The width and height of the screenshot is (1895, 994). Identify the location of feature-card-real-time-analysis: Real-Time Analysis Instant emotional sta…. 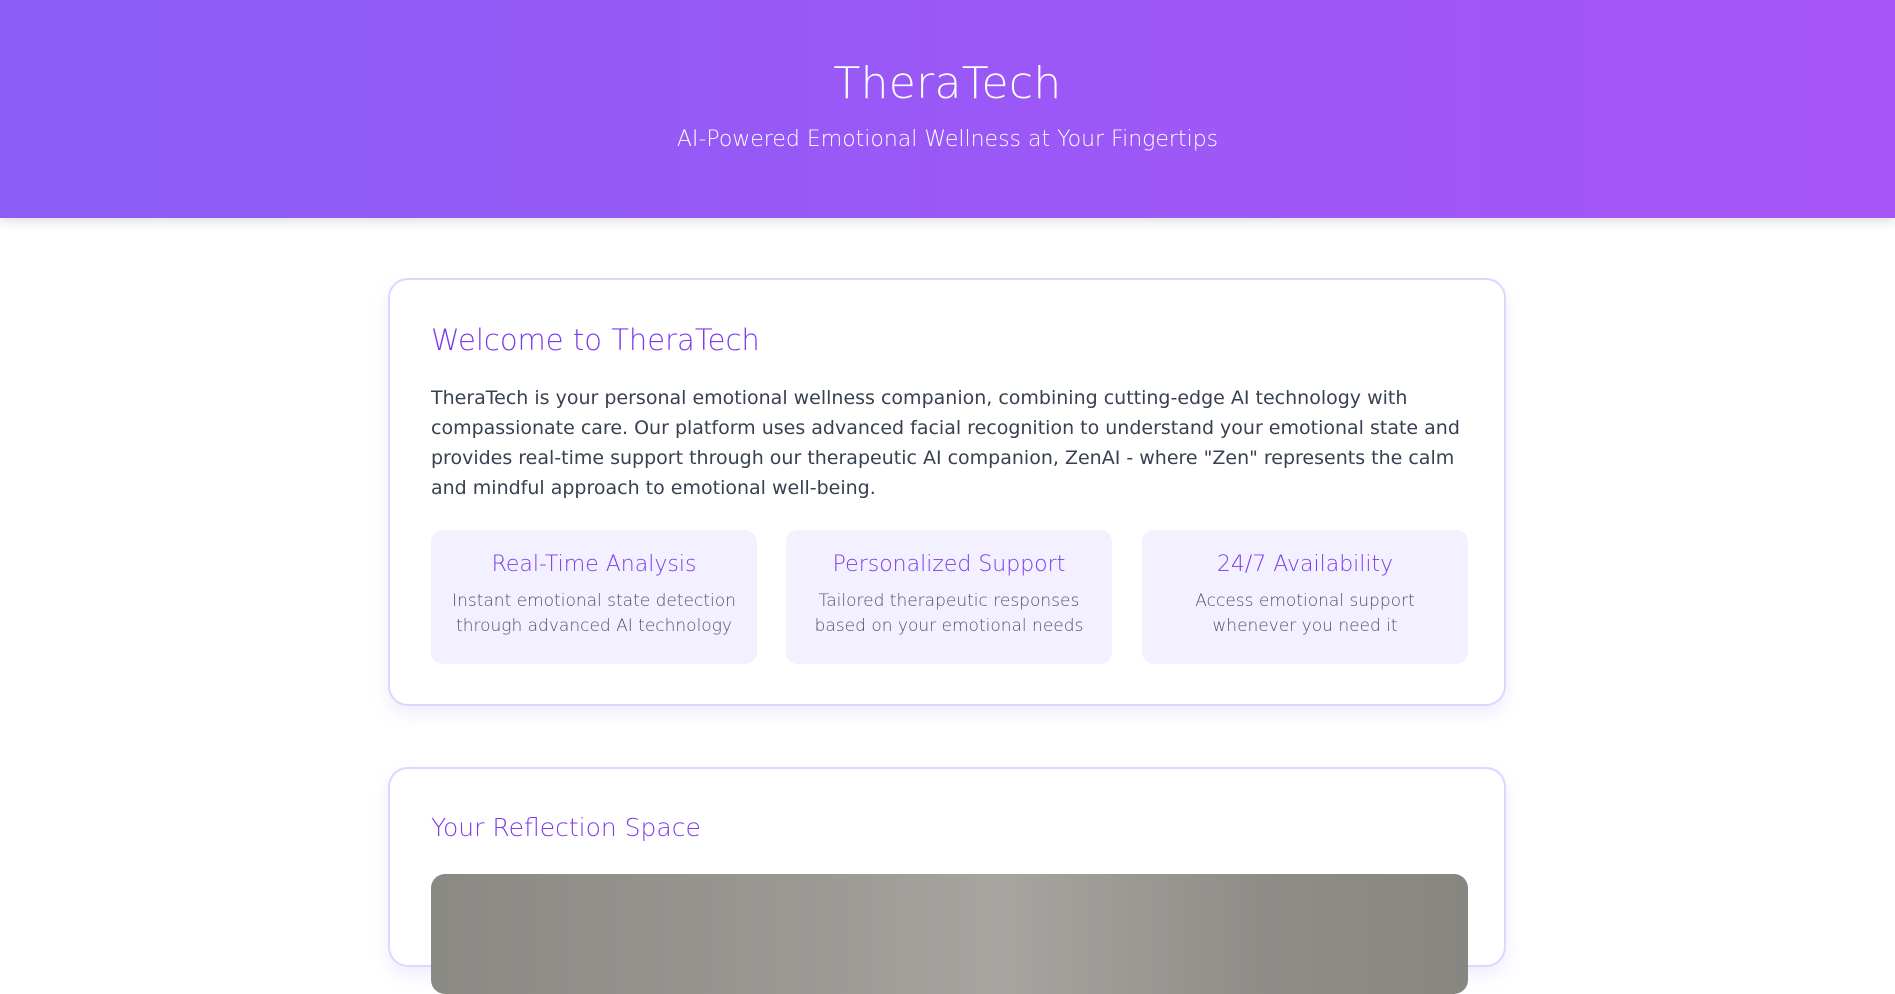
(594, 597).